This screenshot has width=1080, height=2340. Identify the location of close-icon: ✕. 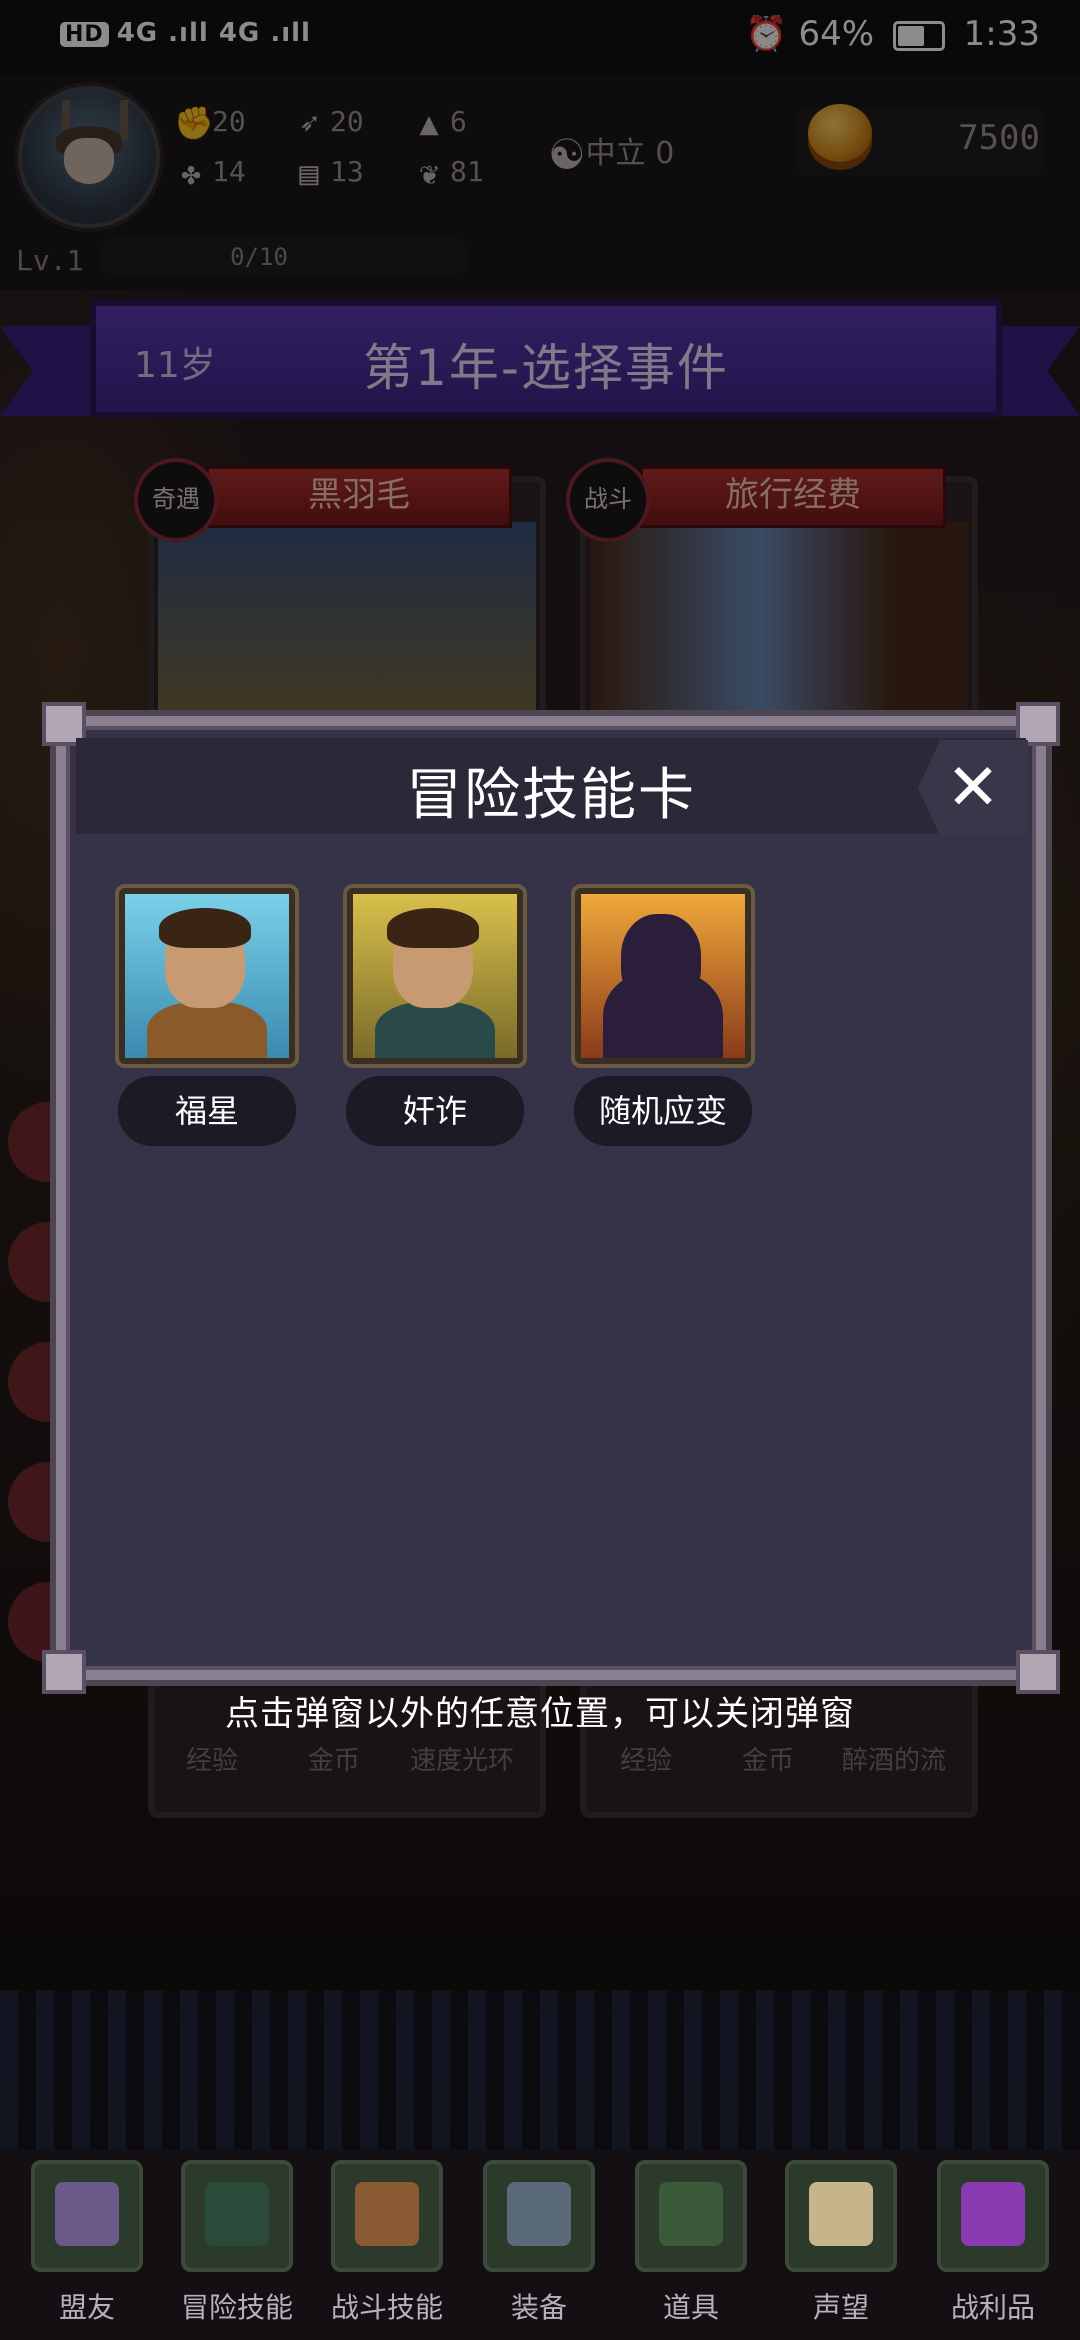
(973, 788).